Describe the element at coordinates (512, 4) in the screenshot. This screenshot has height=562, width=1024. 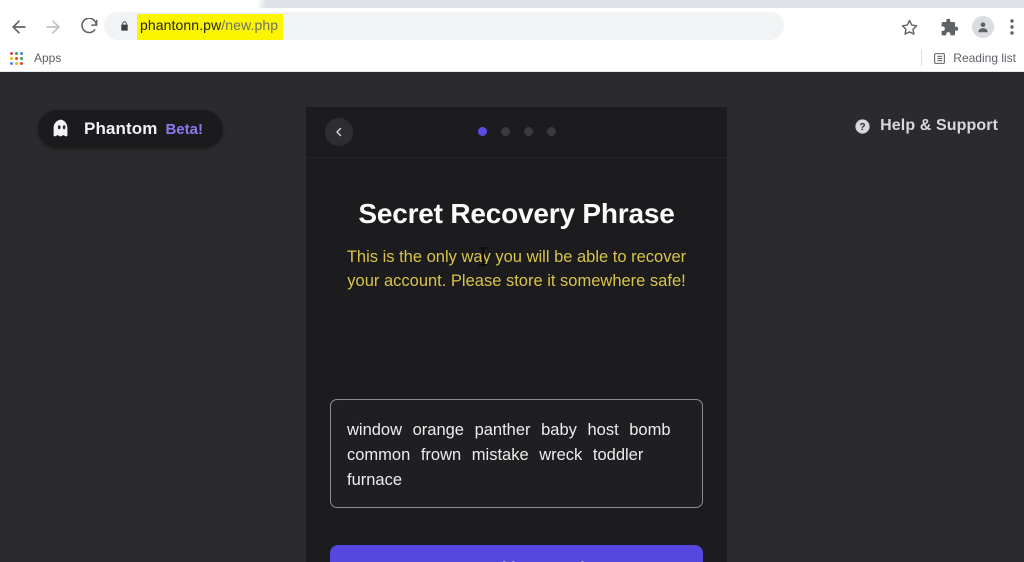
I see `tab-strip` at that location.